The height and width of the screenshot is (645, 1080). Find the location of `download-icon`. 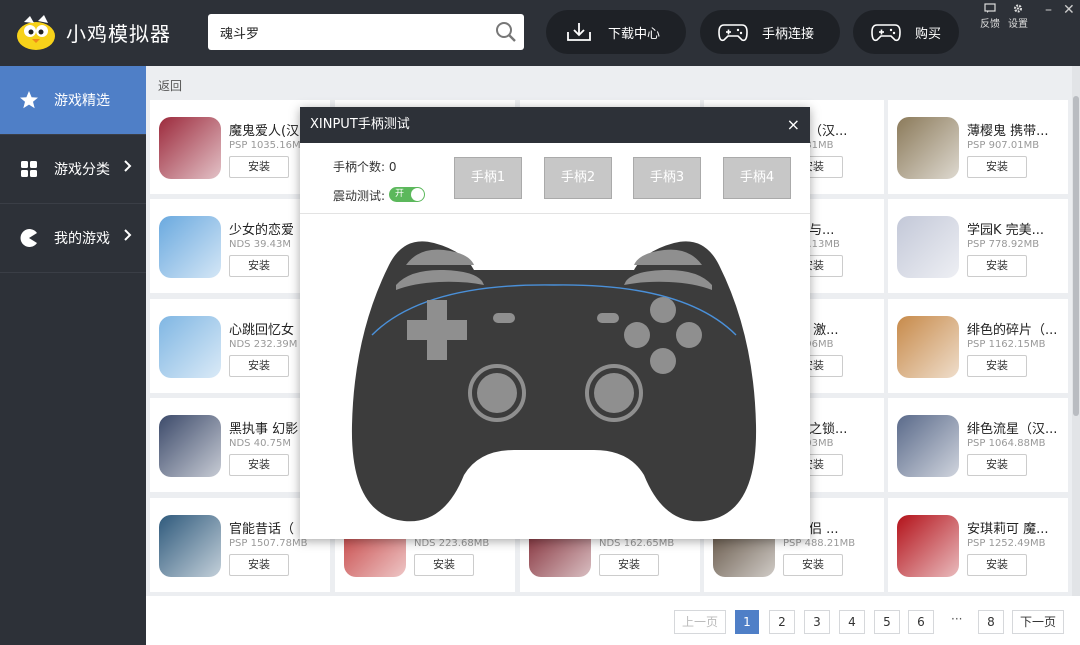

download-icon is located at coordinates (579, 32).